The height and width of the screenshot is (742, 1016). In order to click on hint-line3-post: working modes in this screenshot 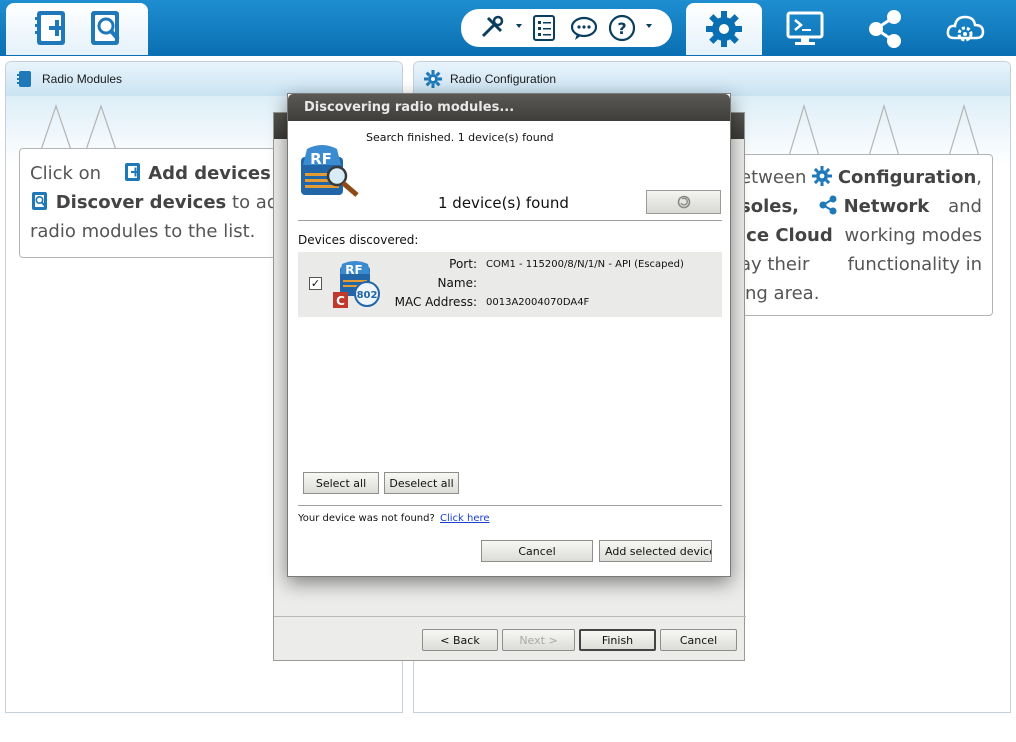, I will do `click(913, 235)`.